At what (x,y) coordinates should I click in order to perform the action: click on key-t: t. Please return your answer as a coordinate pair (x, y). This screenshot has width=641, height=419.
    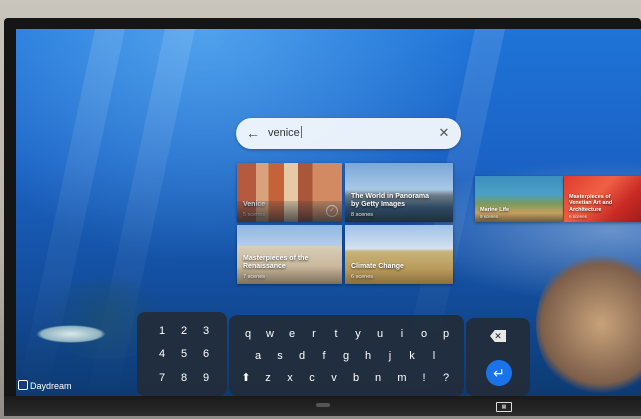
    Looking at the image, I should click on (336, 334).